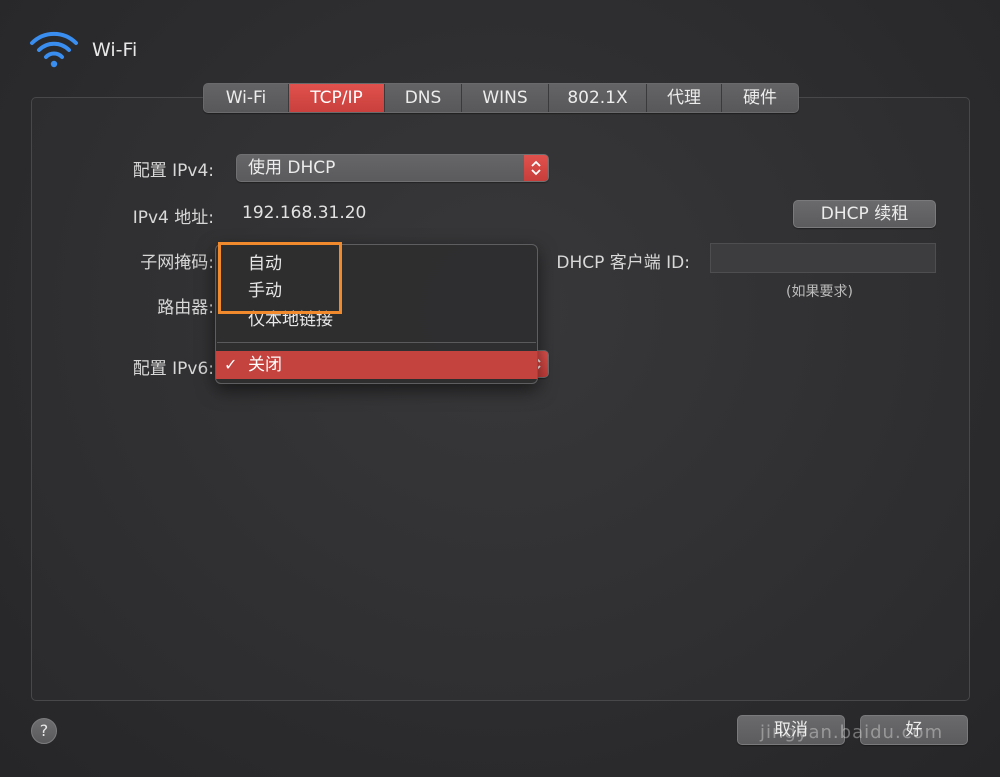 This screenshot has height=777, width=1000. What do you see at coordinates (760, 98) in the screenshot?
I see `tab-hardware: 硬件` at bounding box center [760, 98].